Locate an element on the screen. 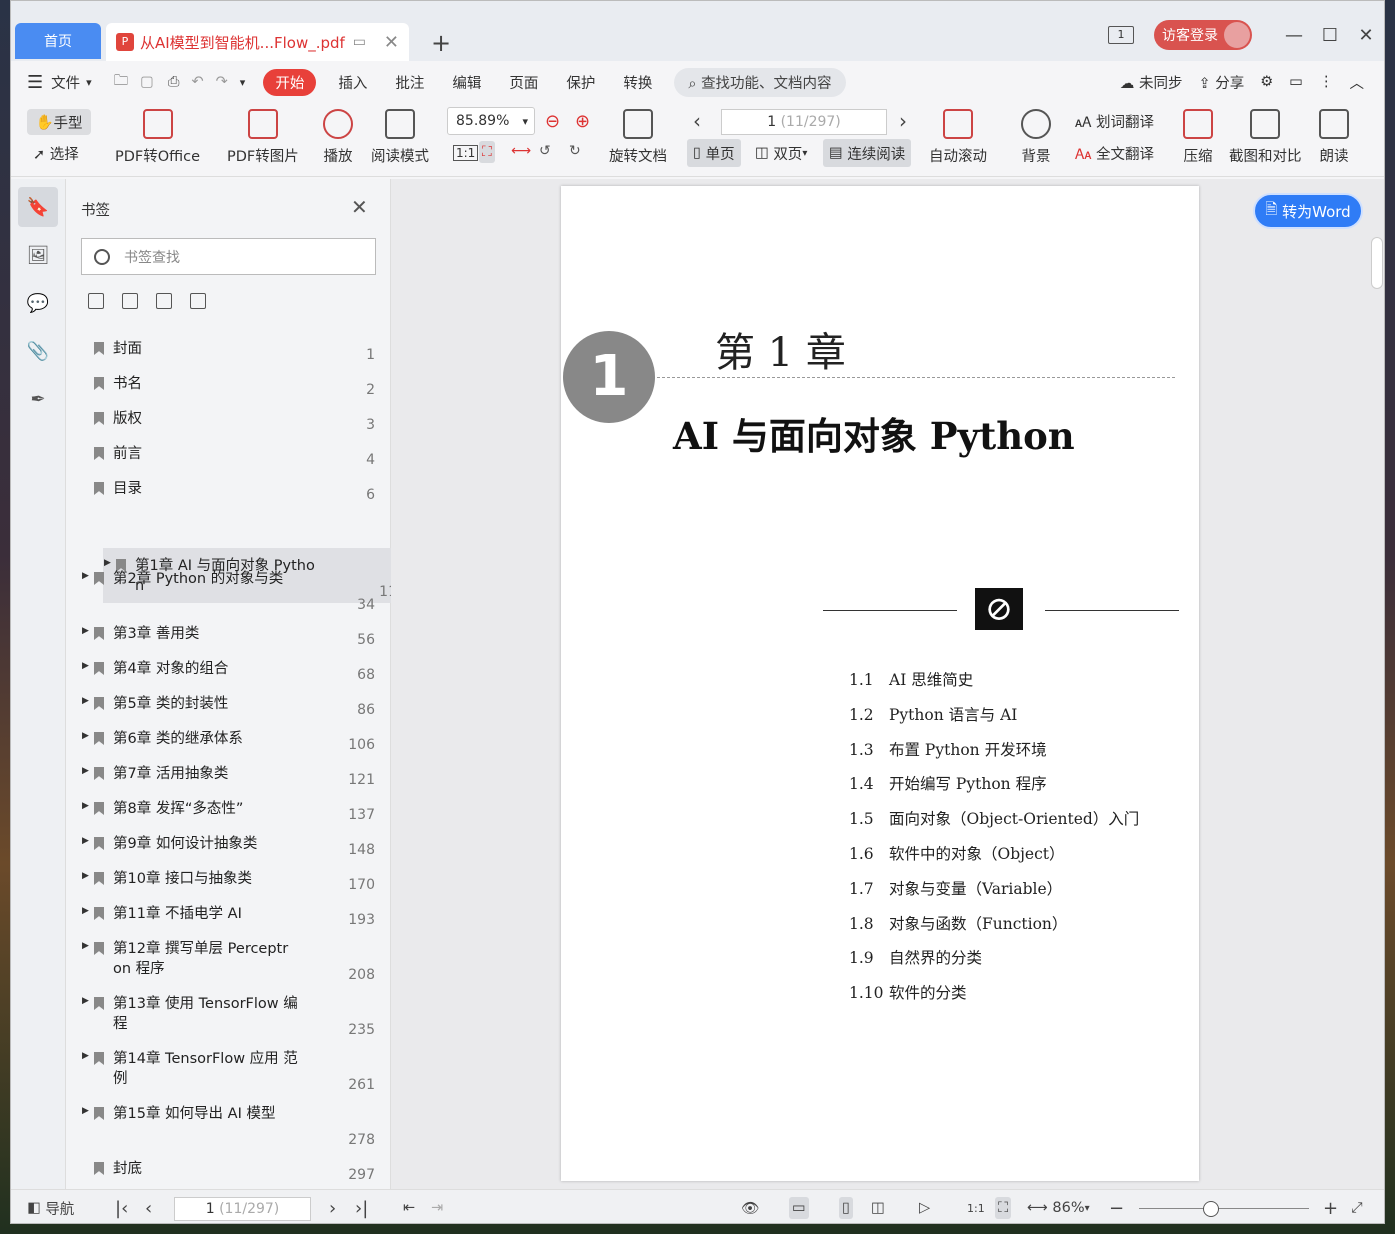 The image size is (1395, 1234). comment-icon: 💬 is located at coordinates (38, 303).